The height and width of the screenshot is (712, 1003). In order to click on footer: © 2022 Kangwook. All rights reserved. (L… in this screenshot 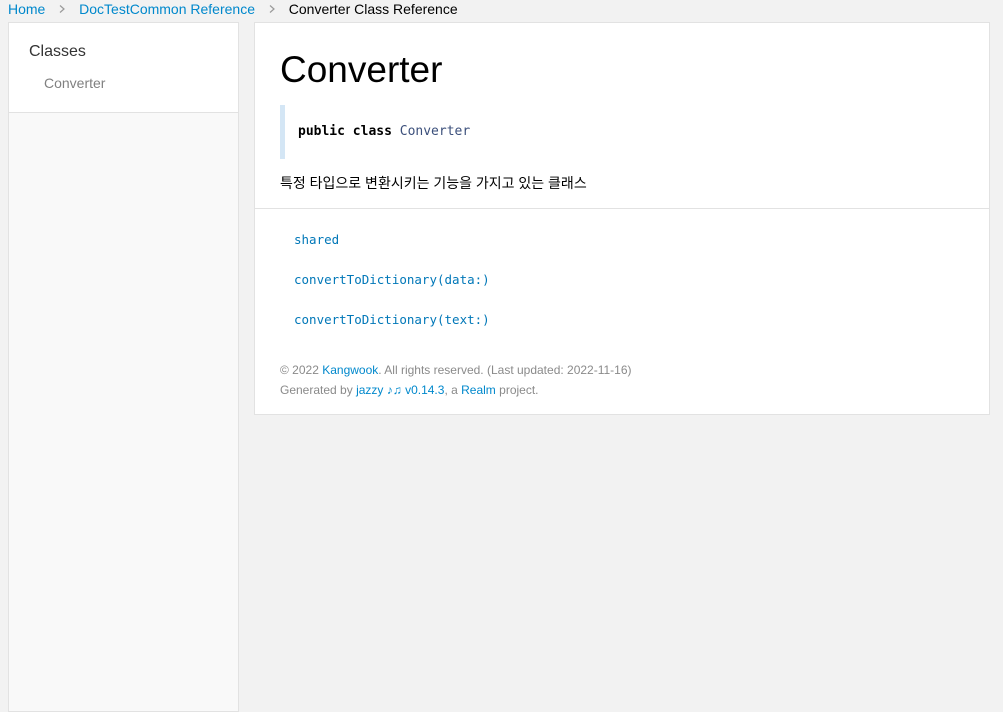, I will do `click(622, 375)`.